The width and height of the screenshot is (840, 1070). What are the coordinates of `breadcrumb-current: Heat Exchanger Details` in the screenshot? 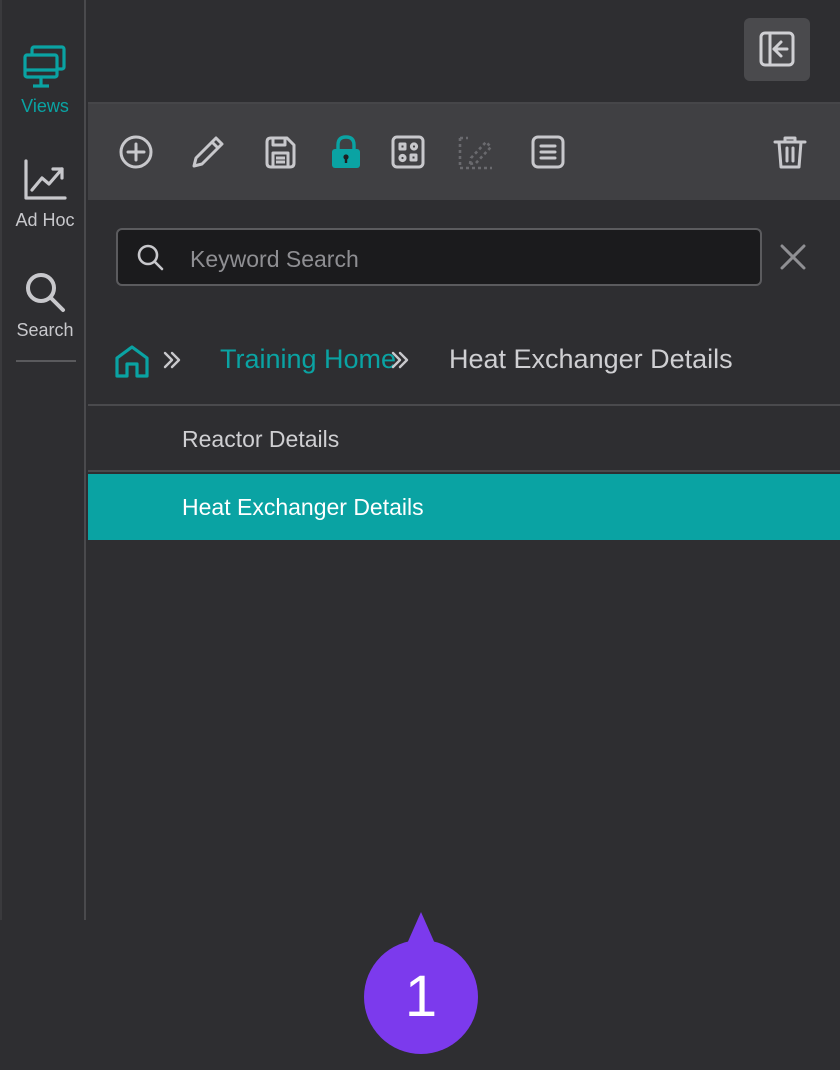 It's located at (591, 359).